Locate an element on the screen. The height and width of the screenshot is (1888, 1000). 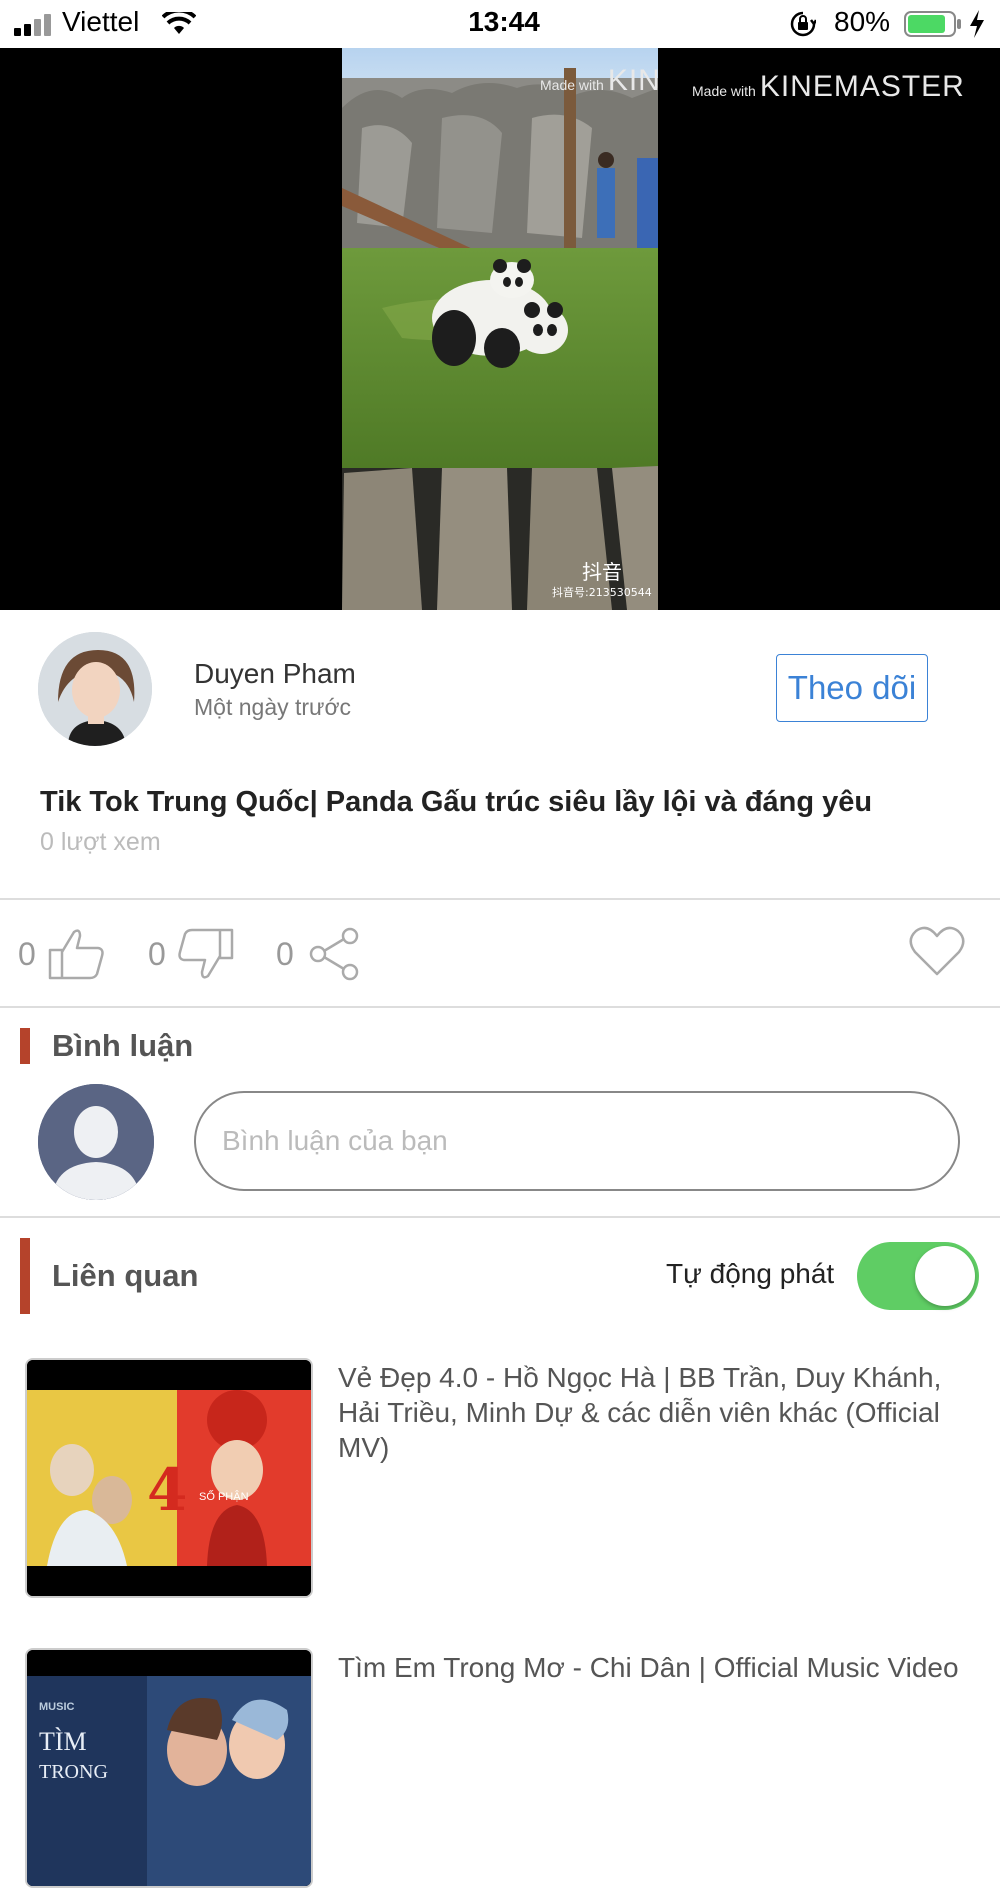
comments-section-marker is located at coordinates (25, 1046).